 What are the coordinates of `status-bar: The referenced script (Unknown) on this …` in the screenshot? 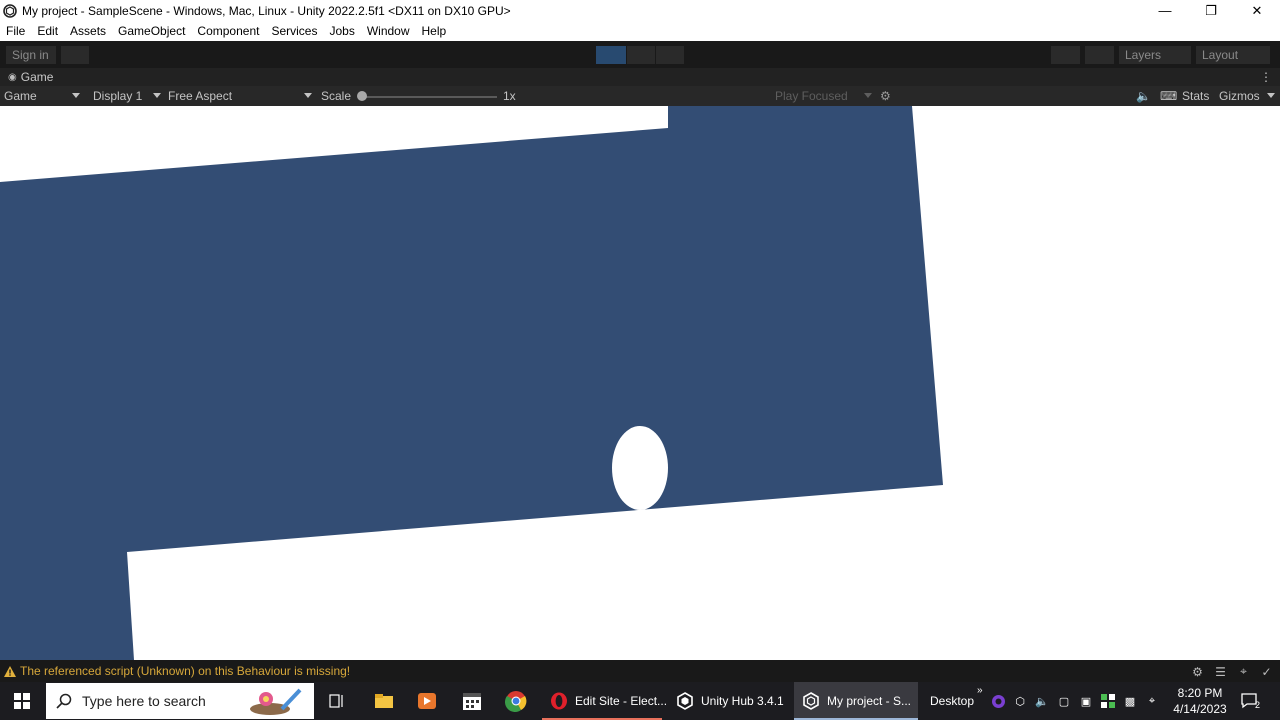 It's located at (640, 671).